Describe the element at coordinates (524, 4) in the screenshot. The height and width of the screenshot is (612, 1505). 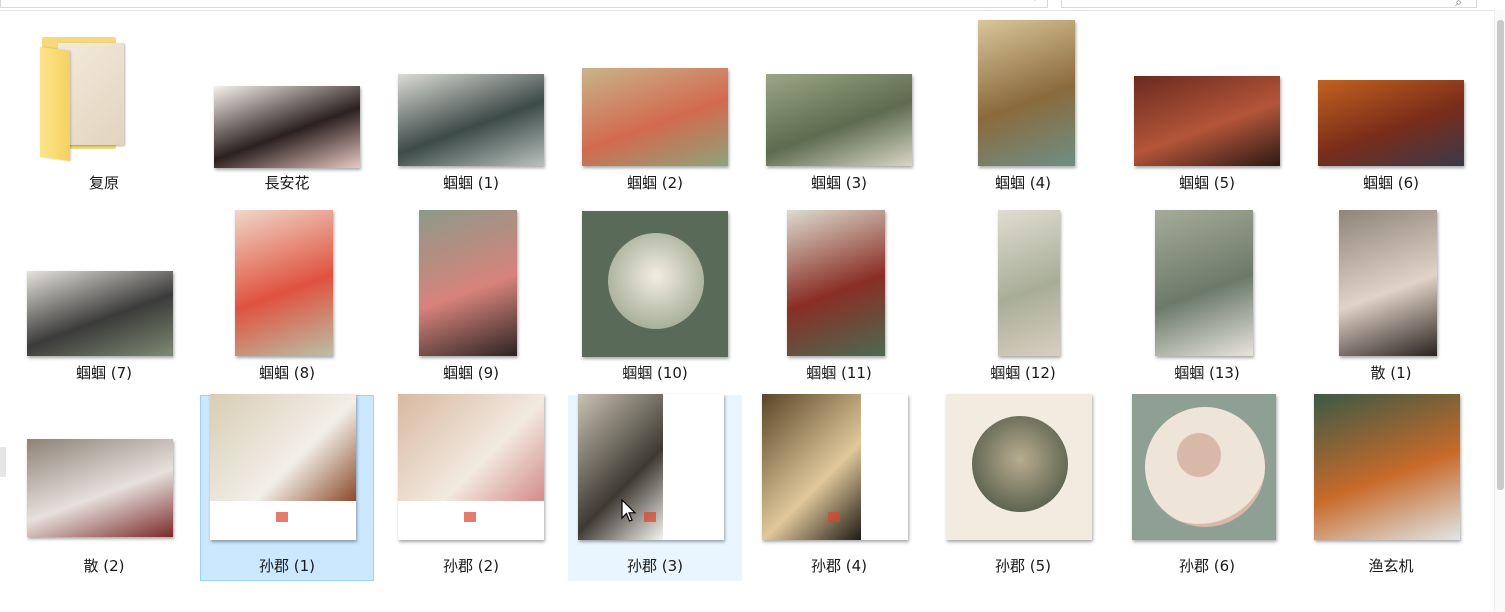
I see `address-bar` at that location.